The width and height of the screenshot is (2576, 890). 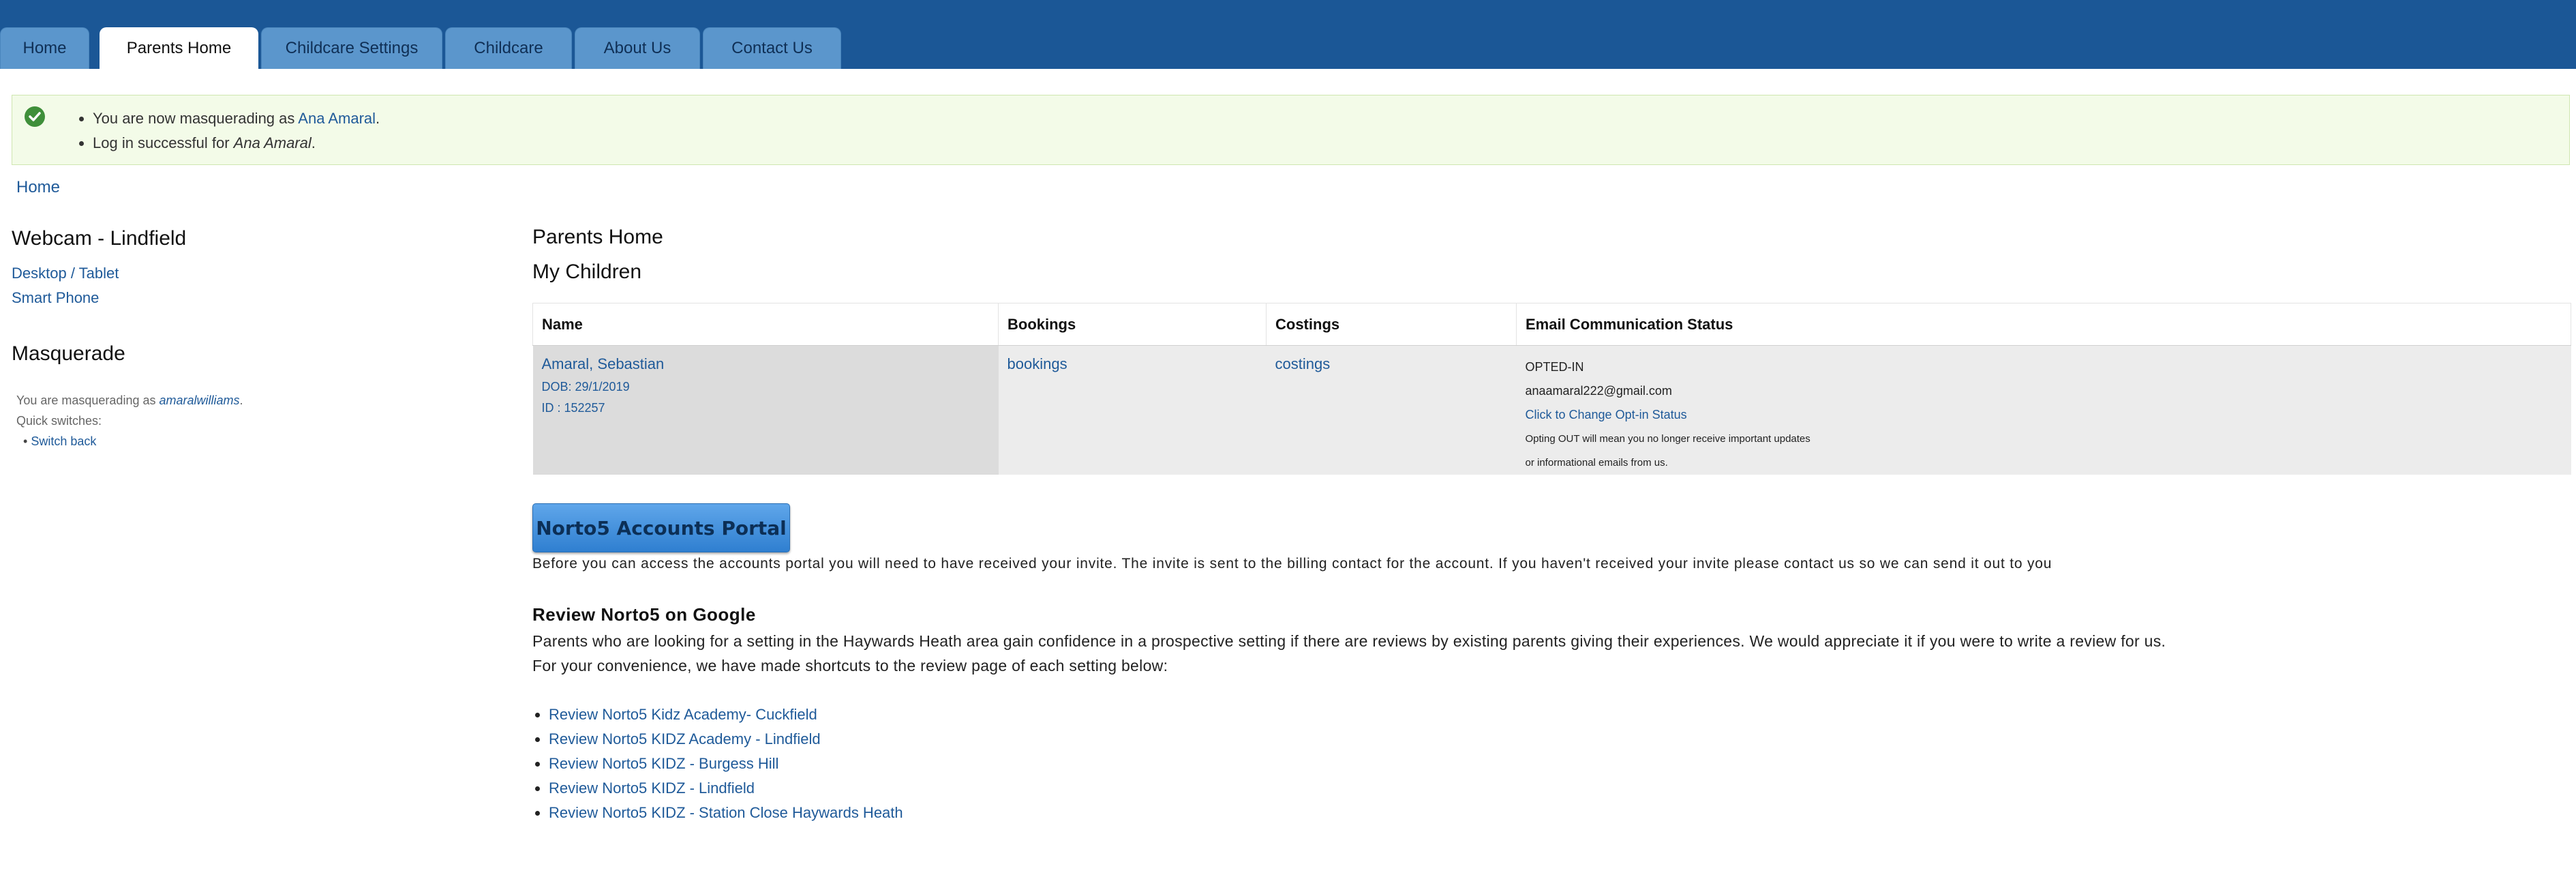 What do you see at coordinates (1391, 324) in the screenshot?
I see `column-header-costings: Costings` at bounding box center [1391, 324].